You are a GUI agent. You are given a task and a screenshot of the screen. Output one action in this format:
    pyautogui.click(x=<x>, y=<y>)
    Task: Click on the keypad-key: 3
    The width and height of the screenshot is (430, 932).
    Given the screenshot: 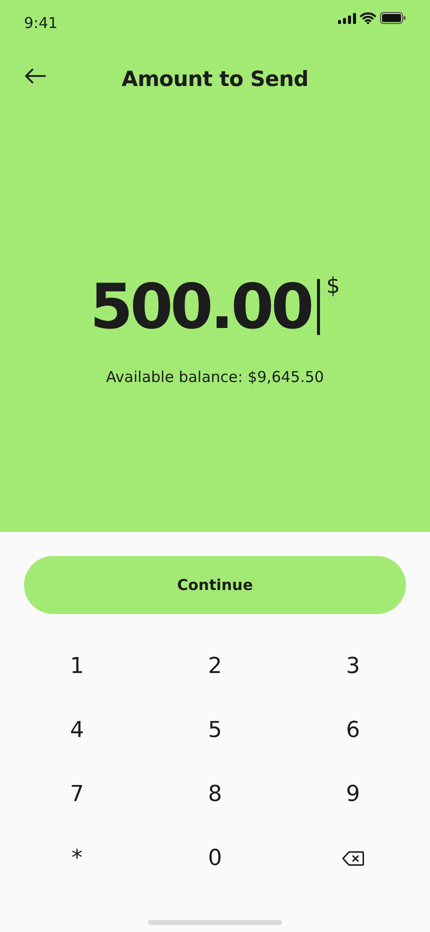 What is the action you would take?
    pyautogui.click(x=353, y=666)
    